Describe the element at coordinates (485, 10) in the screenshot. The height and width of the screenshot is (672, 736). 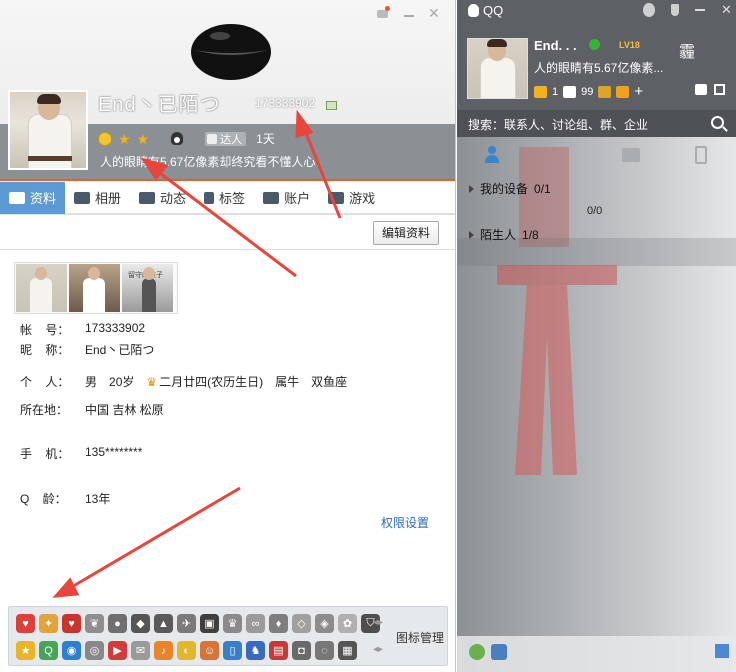
I see `qq-logo: QQ` at that location.